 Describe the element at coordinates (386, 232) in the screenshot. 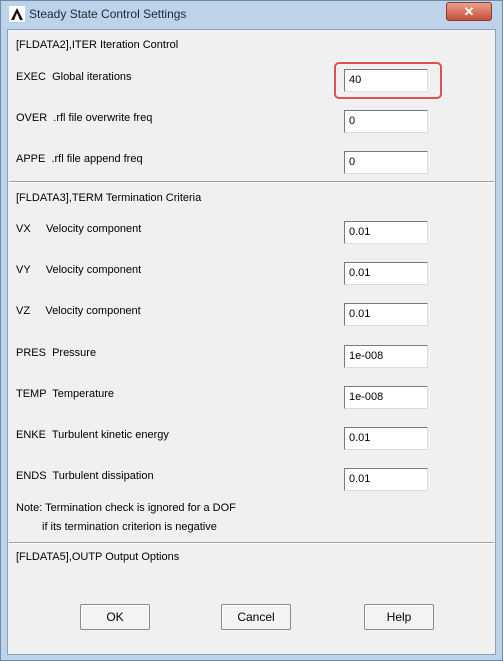

I see `vx-input: 0.01` at that location.